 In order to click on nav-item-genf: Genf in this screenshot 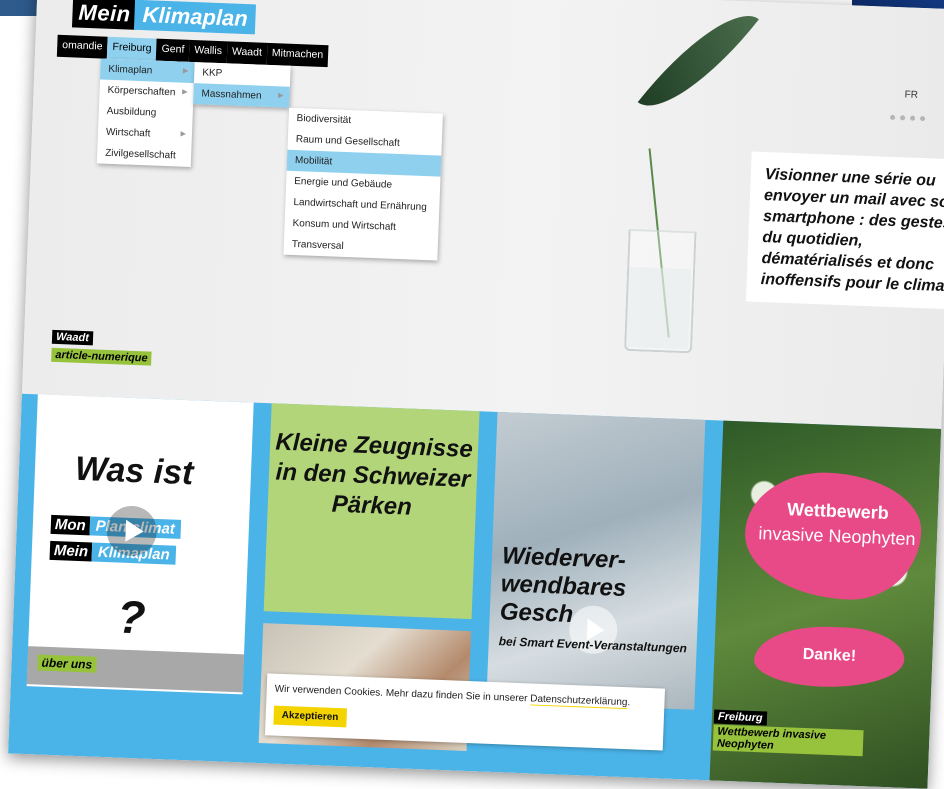, I will do `click(173, 50)`.